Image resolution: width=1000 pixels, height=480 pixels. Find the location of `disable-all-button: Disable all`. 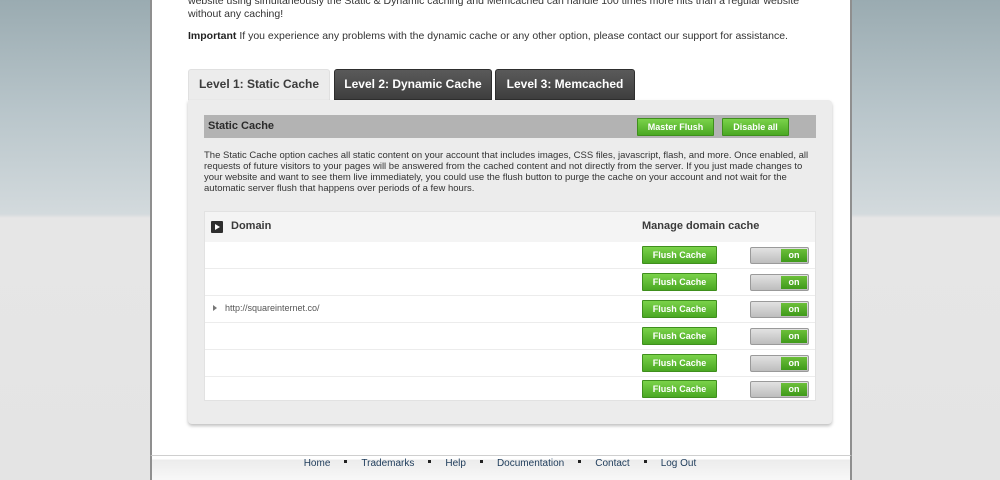

disable-all-button: Disable all is located at coordinates (755, 127).